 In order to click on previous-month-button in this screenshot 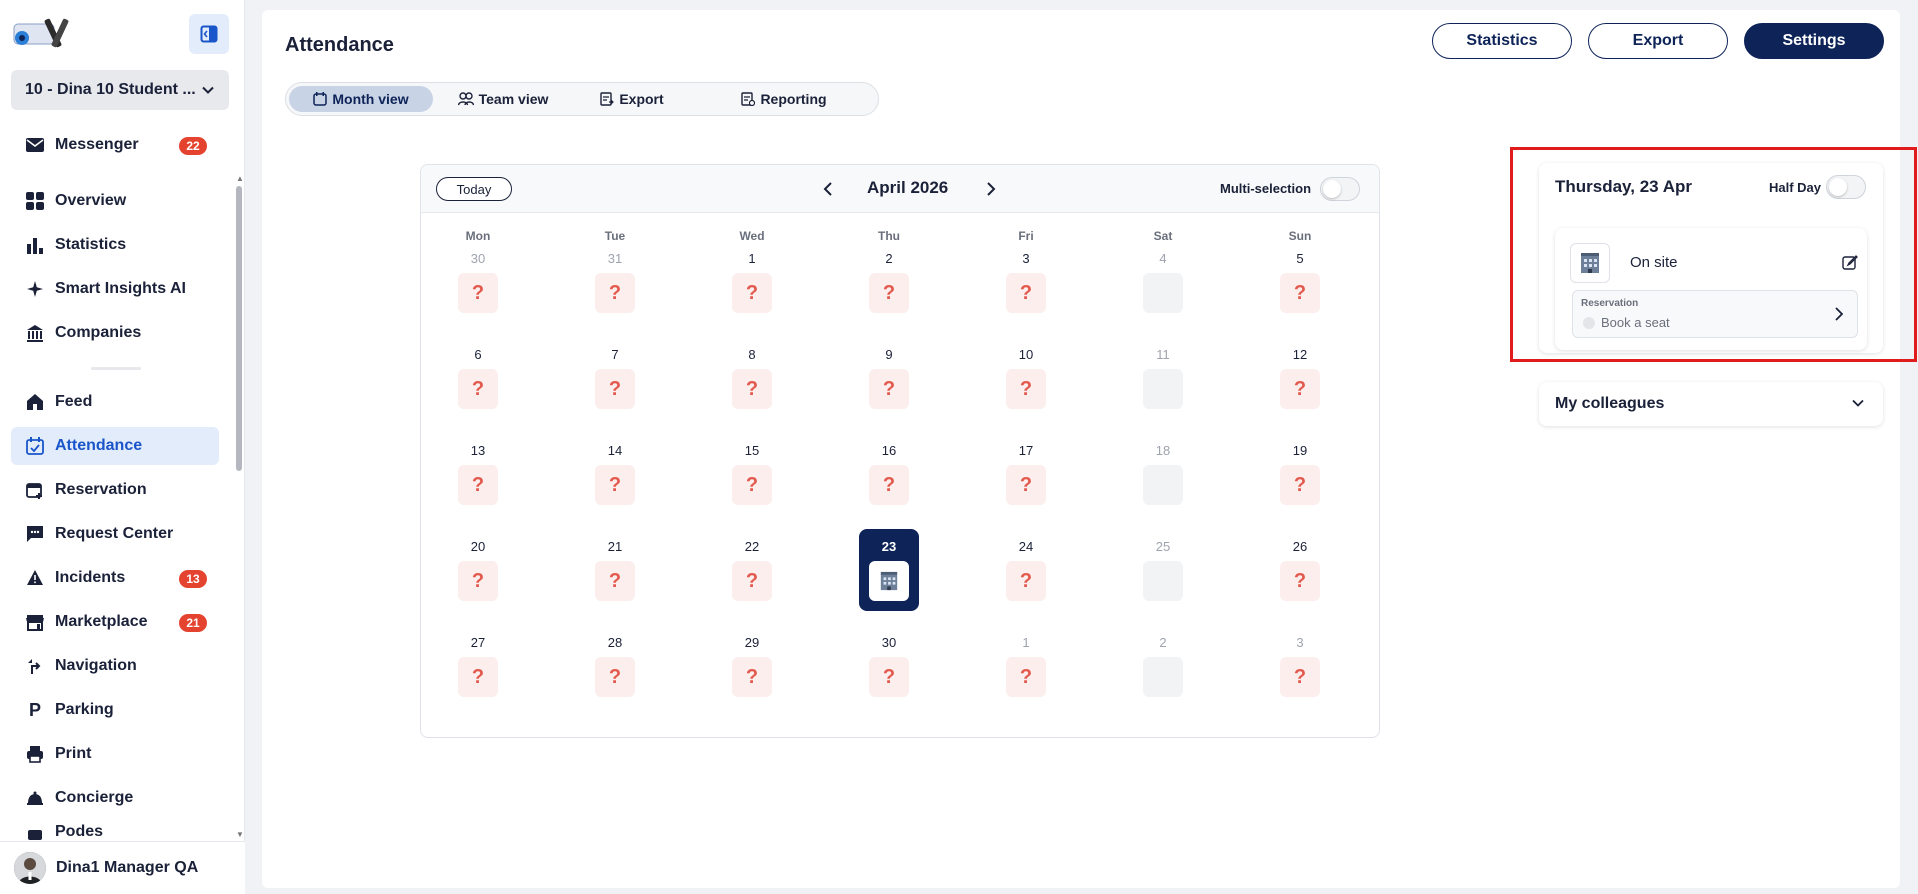, I will do `click(828, 189)`.